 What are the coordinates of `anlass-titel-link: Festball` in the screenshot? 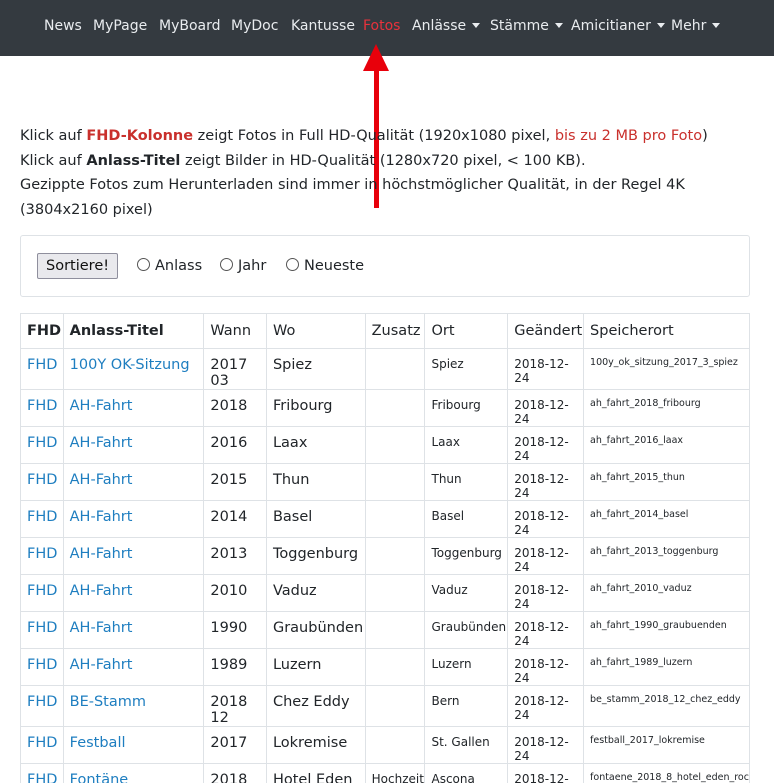 It's located at (133, 745).